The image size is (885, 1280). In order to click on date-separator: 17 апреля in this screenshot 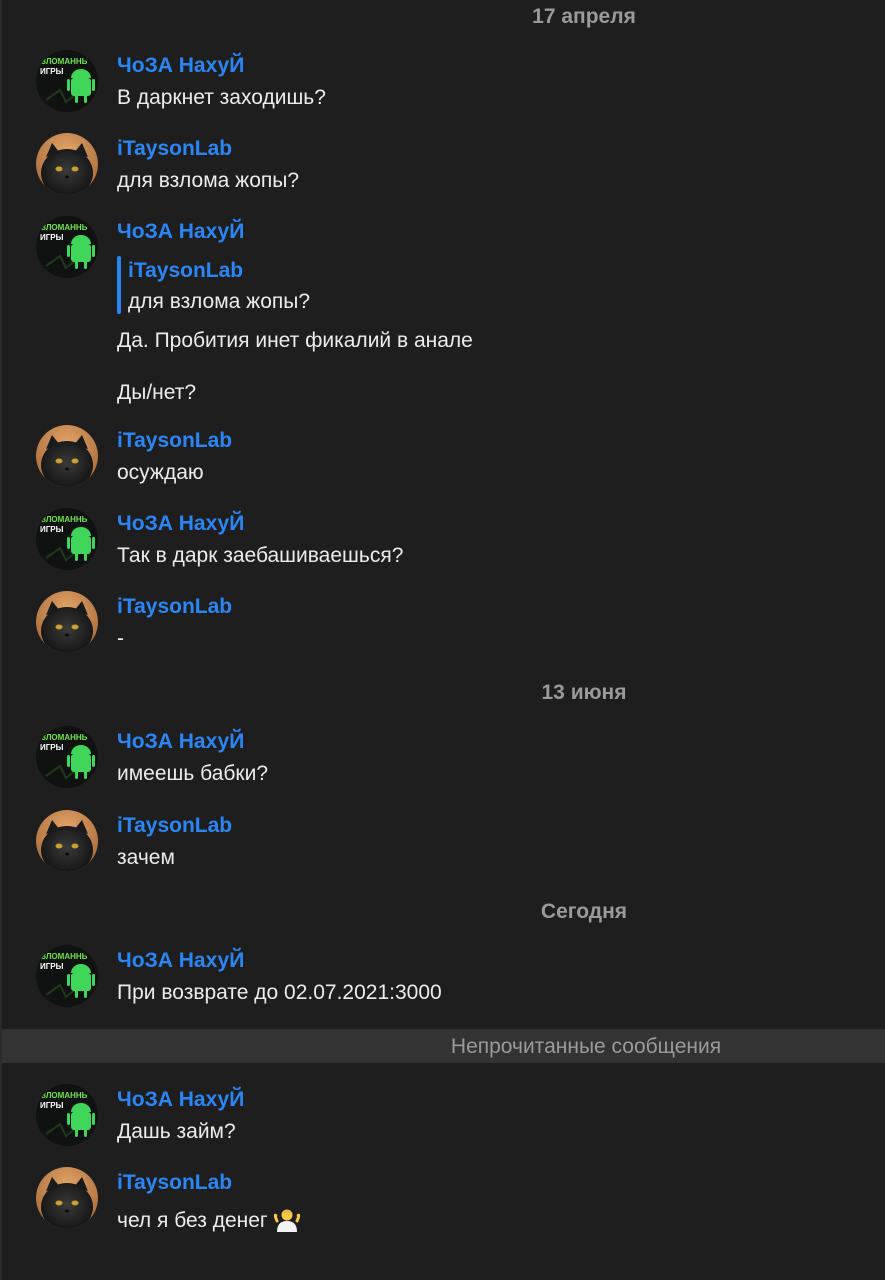, I will do `click(584, 16)`.